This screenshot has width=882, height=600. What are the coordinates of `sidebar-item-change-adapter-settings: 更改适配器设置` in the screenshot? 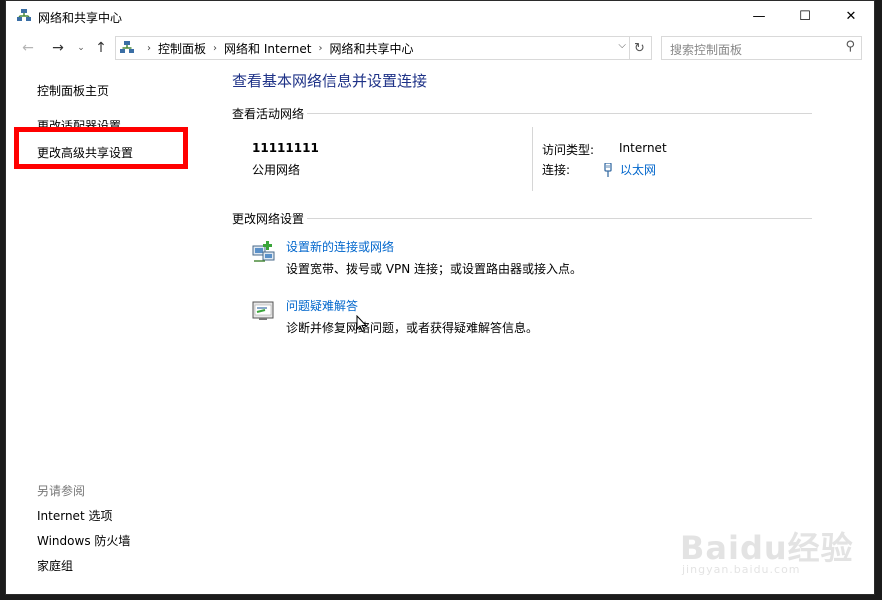 It's located at (79, 122).